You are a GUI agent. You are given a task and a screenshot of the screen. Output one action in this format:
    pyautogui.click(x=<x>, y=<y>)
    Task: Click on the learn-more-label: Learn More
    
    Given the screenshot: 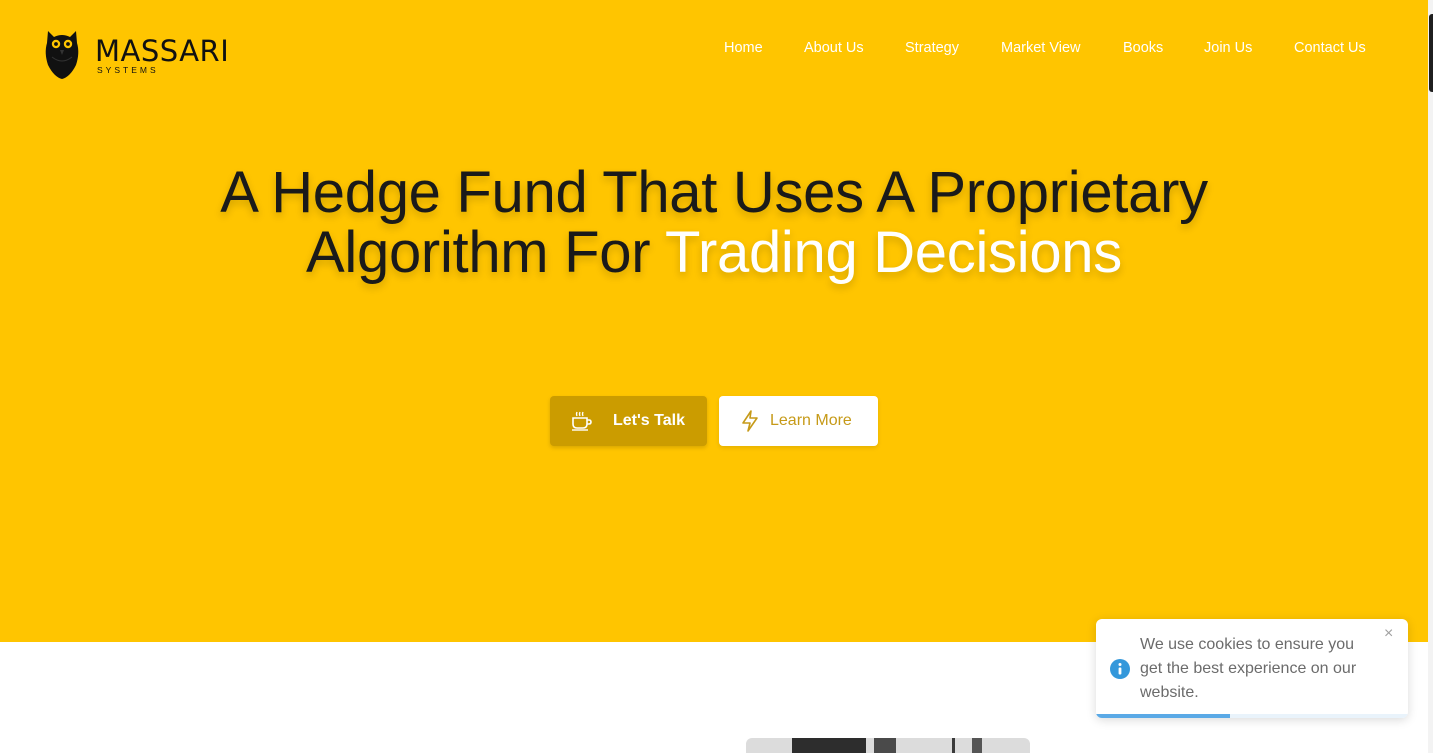 What is the action you would take?
    pyautogui.click(x=811, y=420)
    